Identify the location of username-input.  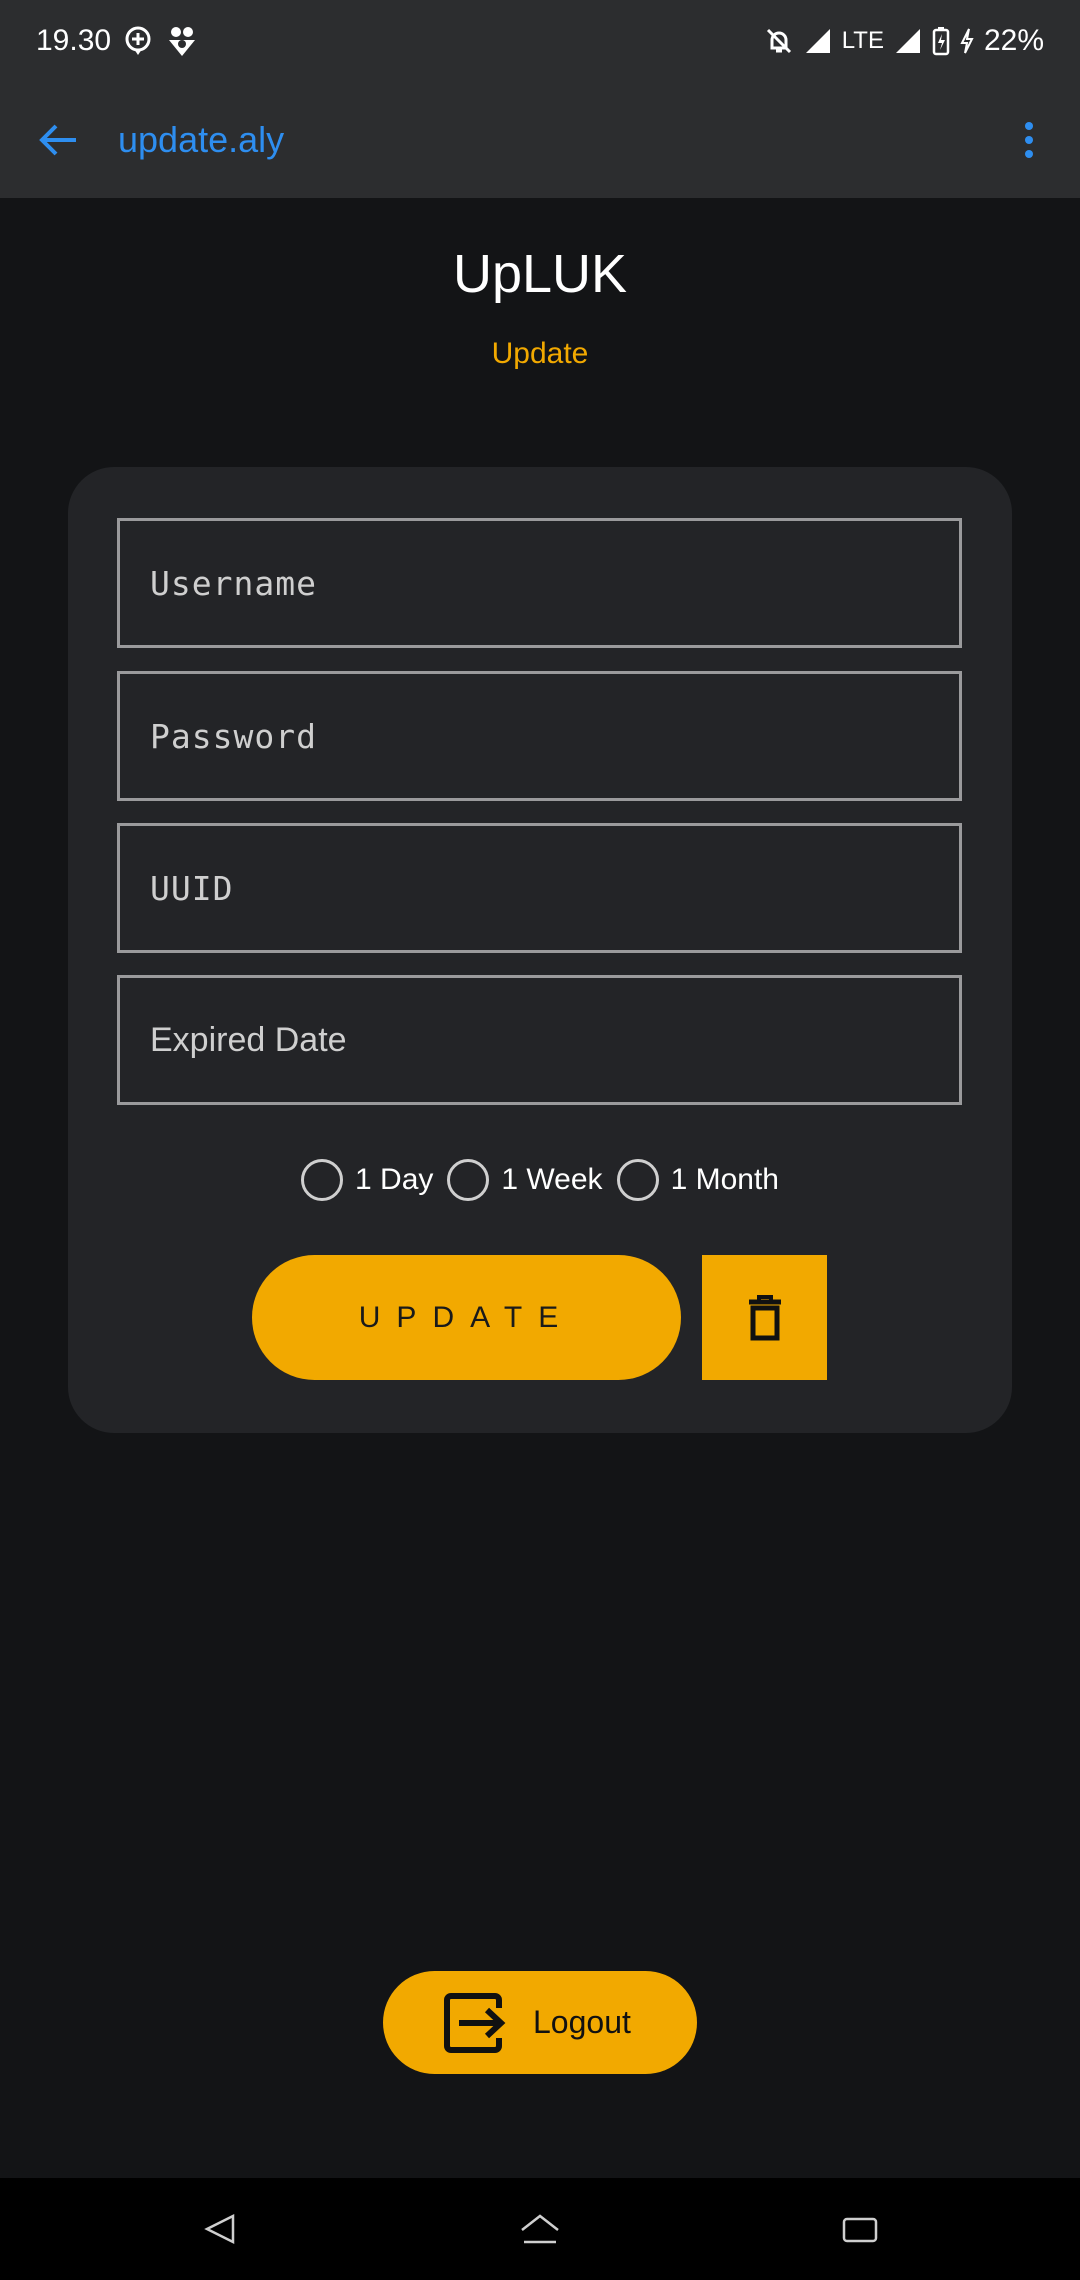
(539, 583).